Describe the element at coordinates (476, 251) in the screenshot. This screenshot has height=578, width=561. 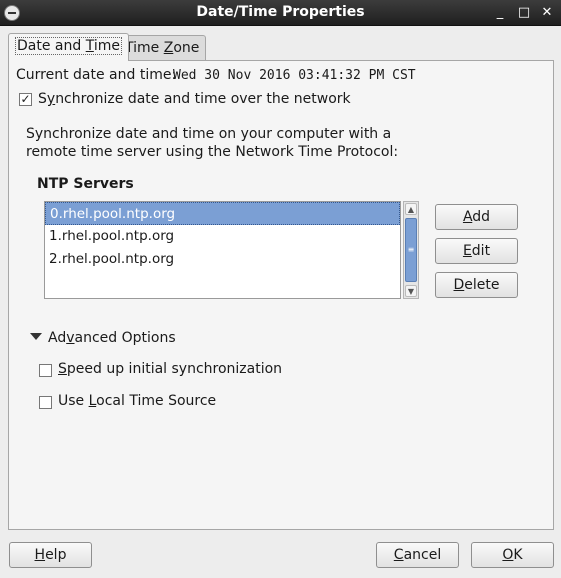
I see `edit-server-button: Edit` at that location.